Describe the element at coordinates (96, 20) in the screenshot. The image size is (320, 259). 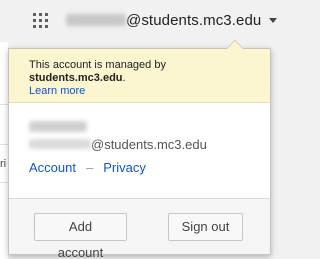
I see `redacted-username` at that location.